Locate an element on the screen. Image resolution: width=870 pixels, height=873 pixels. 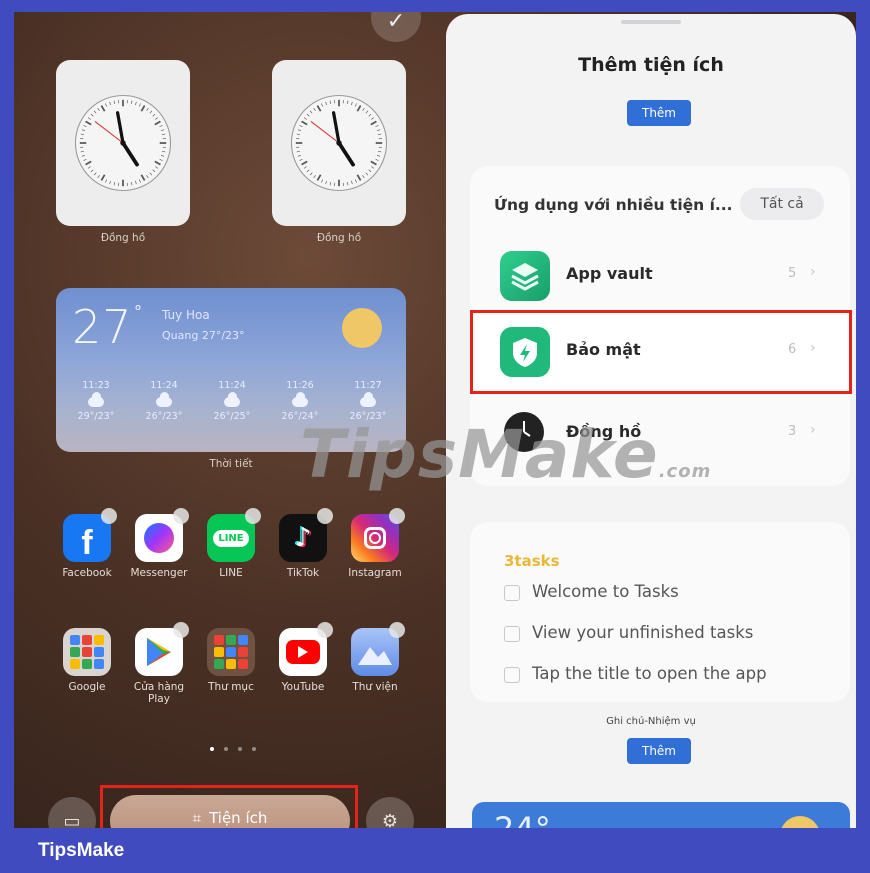
instagram-icon is located at coordinates (378, 535).